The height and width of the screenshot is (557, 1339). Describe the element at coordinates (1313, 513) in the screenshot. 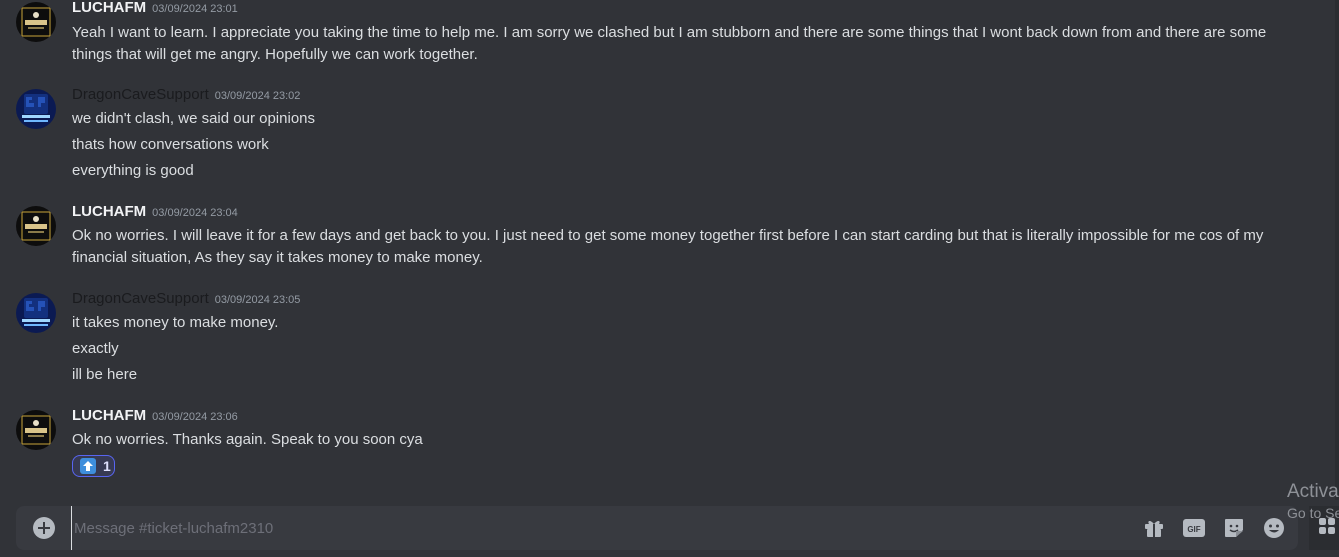

I see `watermark-line: Go to Se` at that location.